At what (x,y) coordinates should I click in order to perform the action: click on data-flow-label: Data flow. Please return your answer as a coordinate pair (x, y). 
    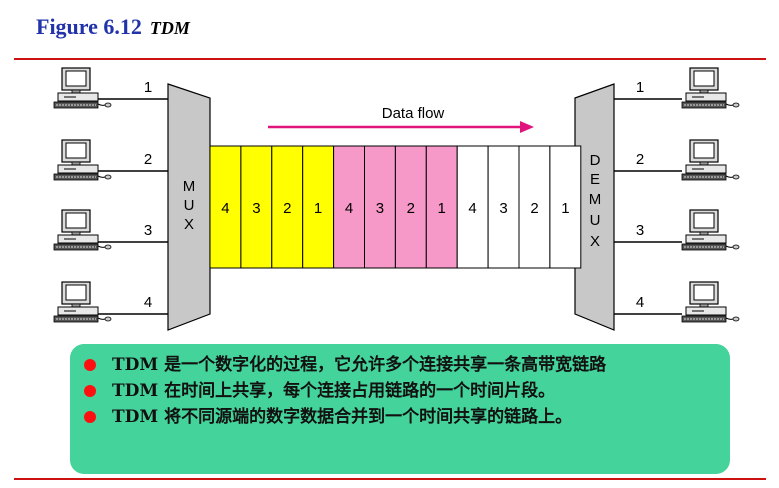
    Looking at the image, I should click on (413, 113).